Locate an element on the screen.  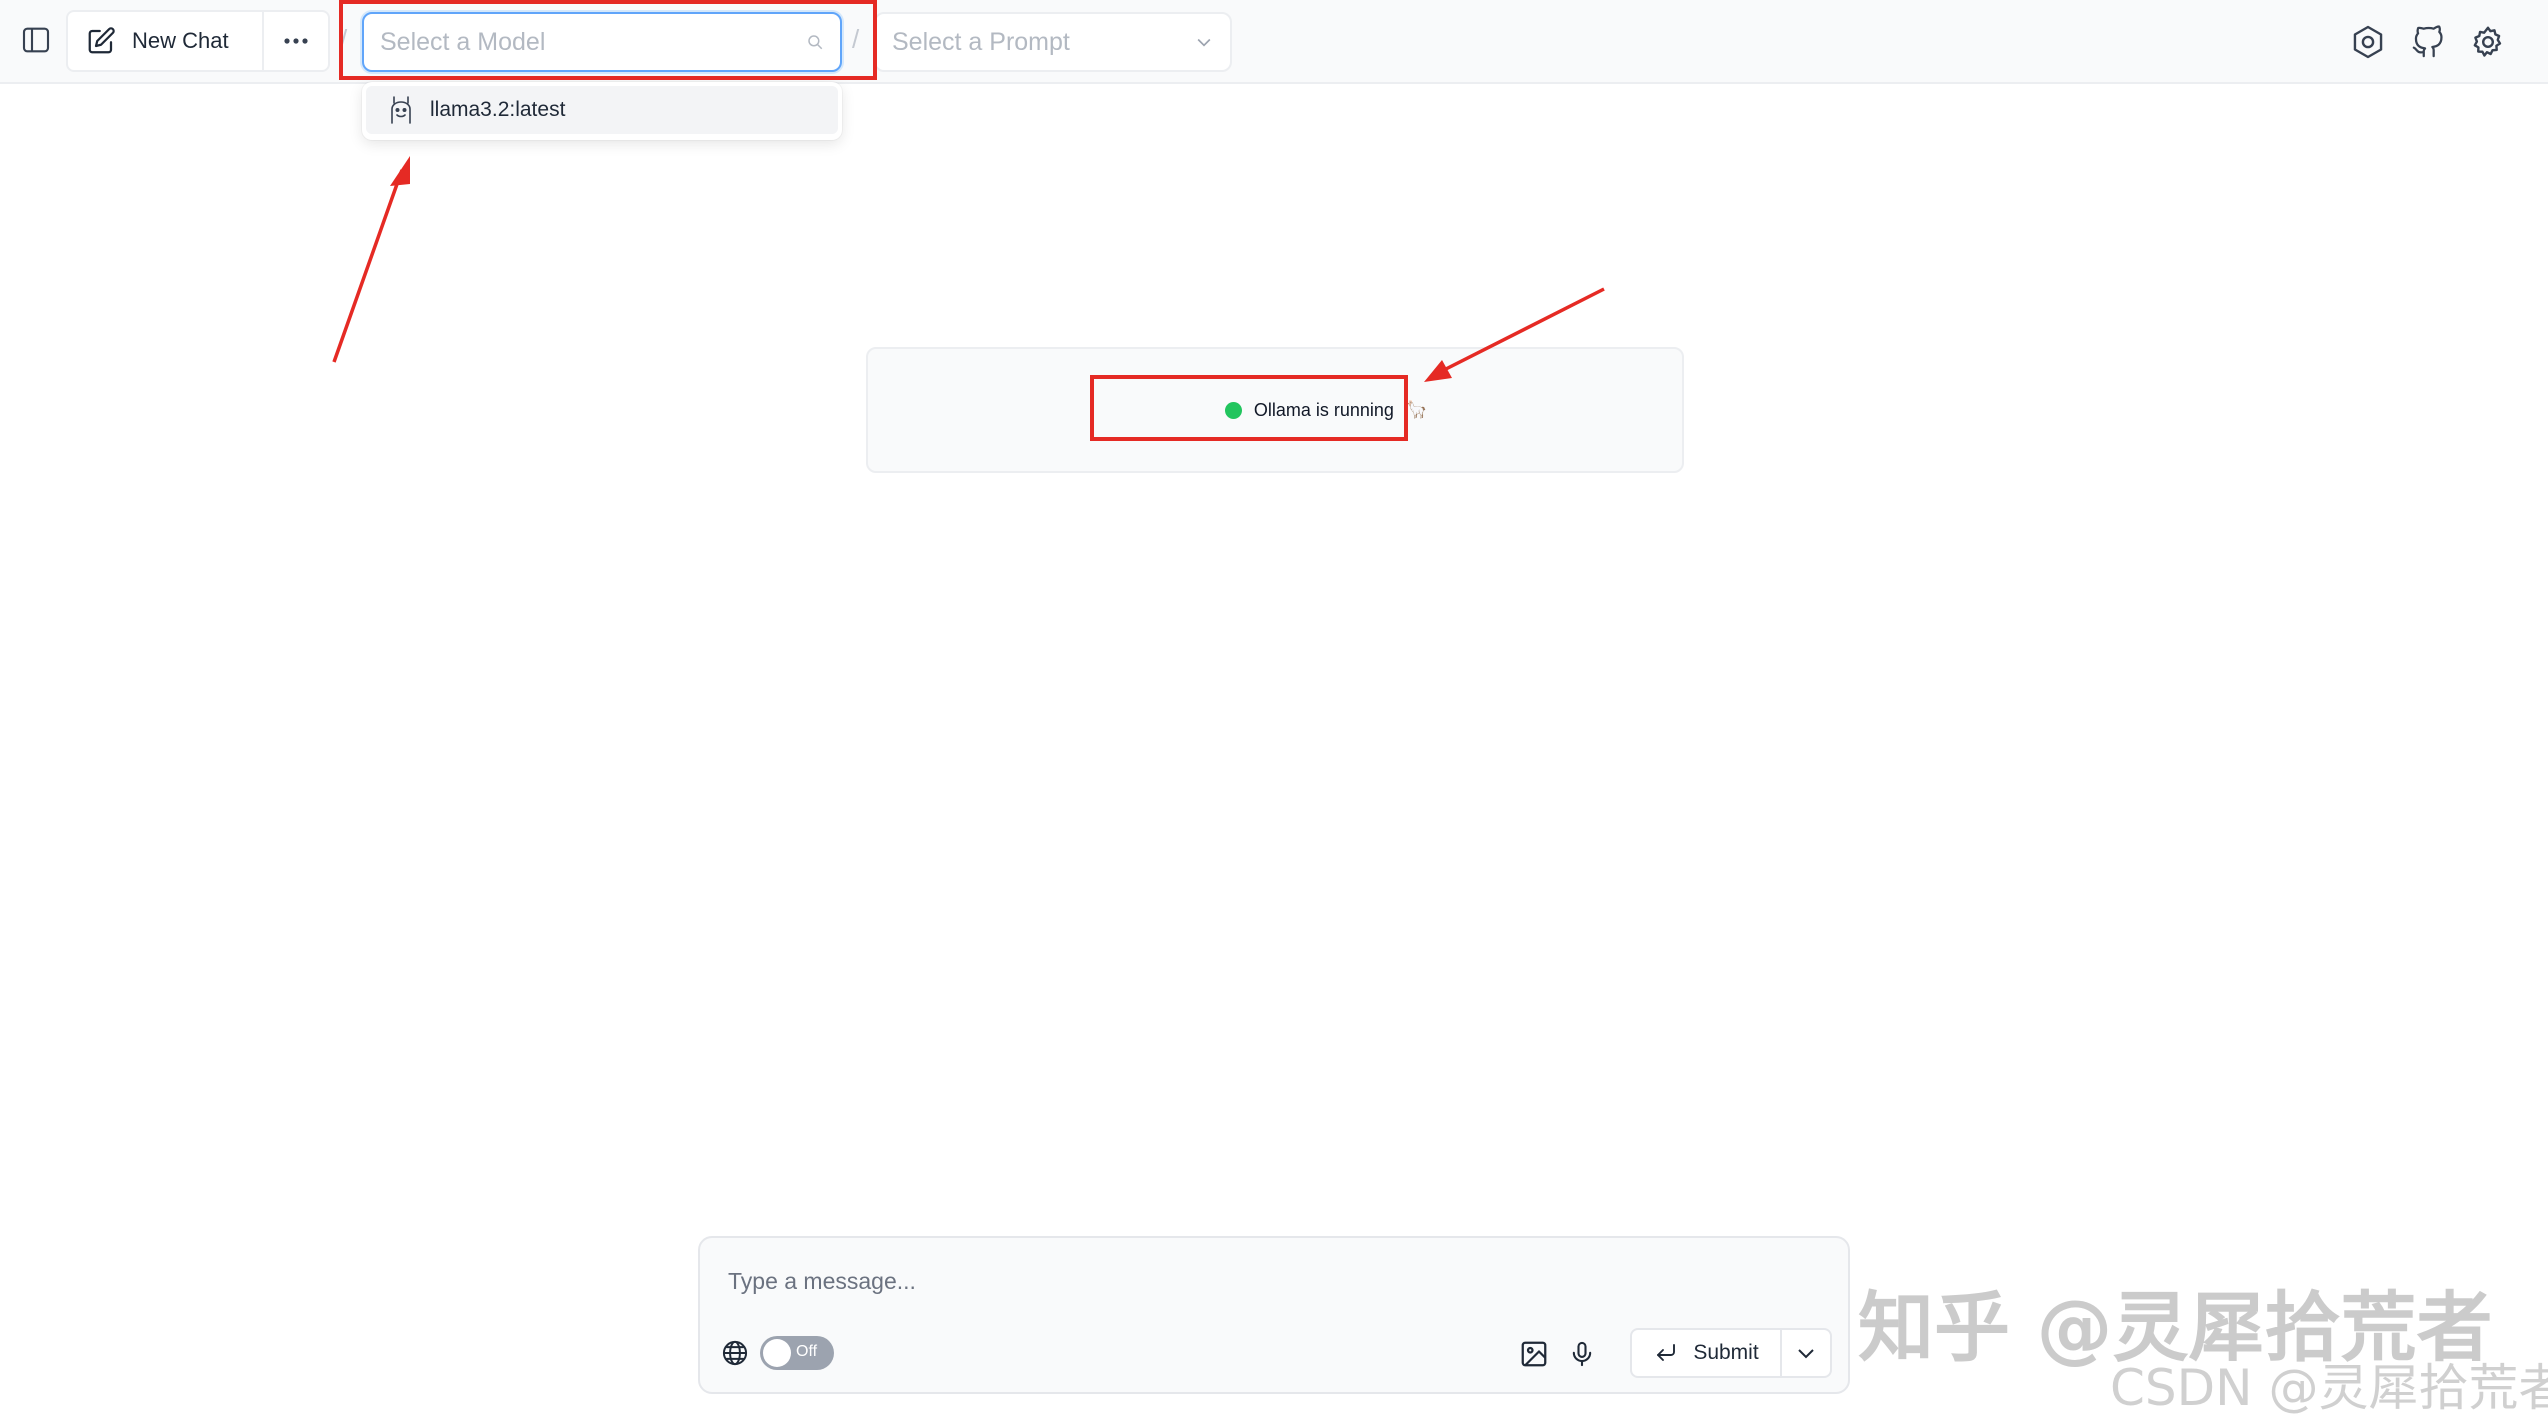
upload-image-button is located at coordinates (1534, 1354).